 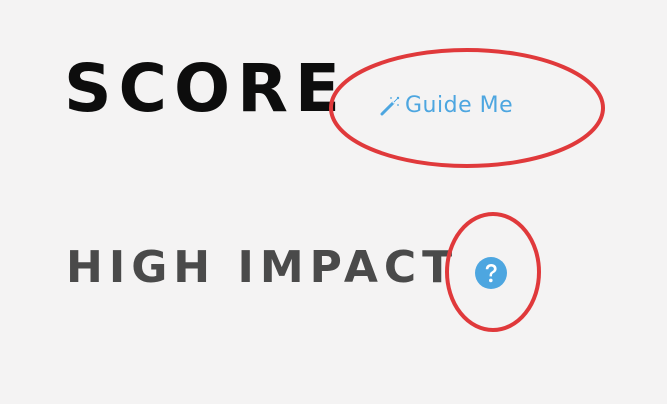 What do you see at coordinates (390, 106) in the screenshot?
I see `magic-wand-icon` at bounding box center [390, 106].